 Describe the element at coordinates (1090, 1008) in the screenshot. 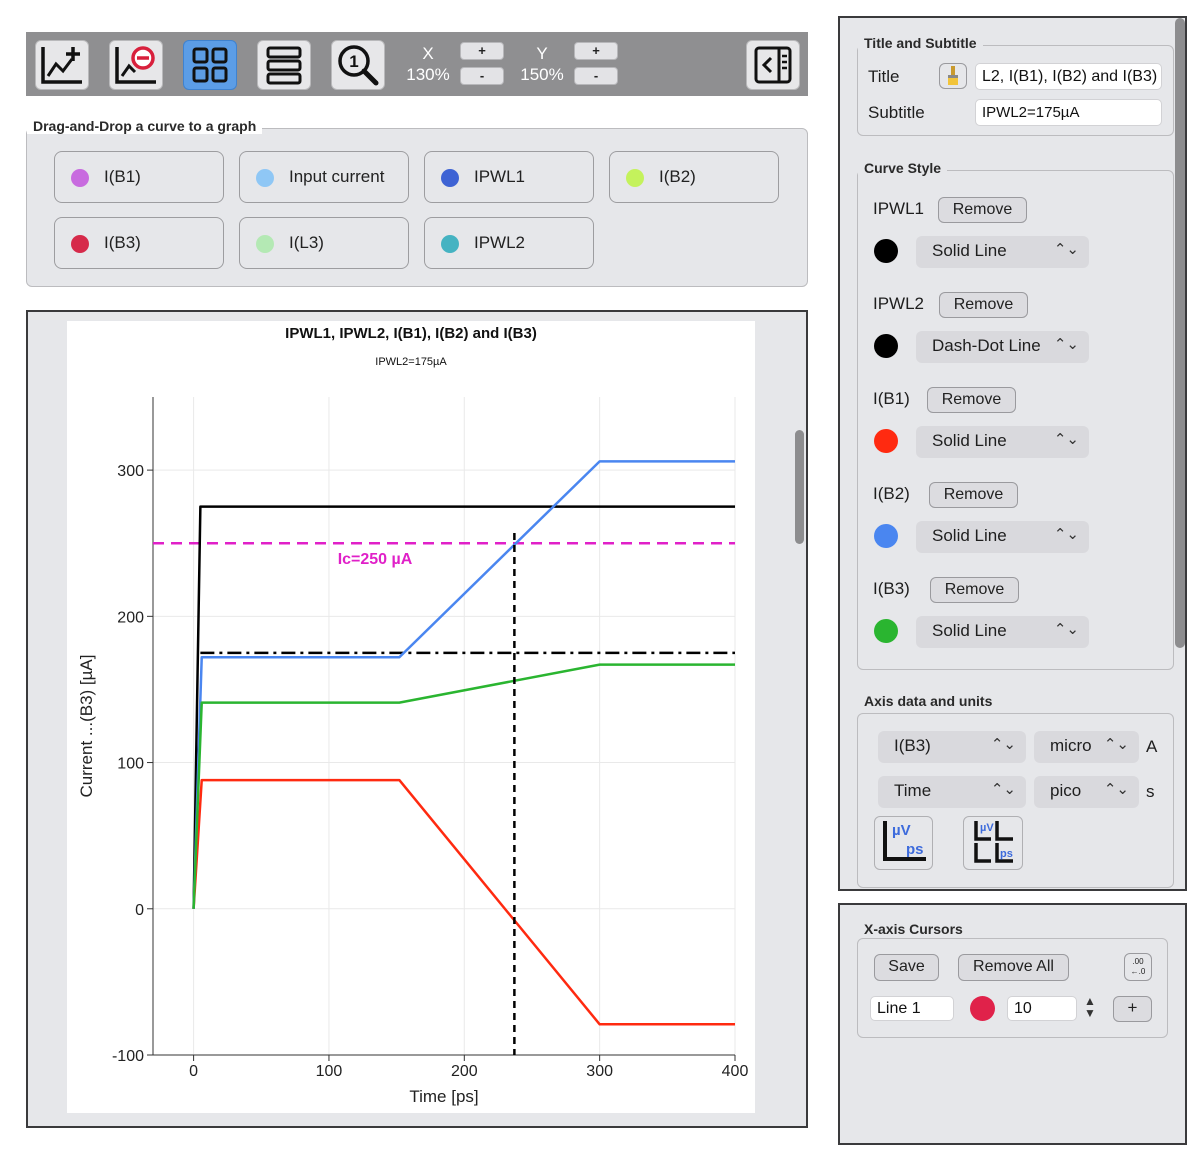

I see `cursor-width-stepper: ▲ ▼` at that location.